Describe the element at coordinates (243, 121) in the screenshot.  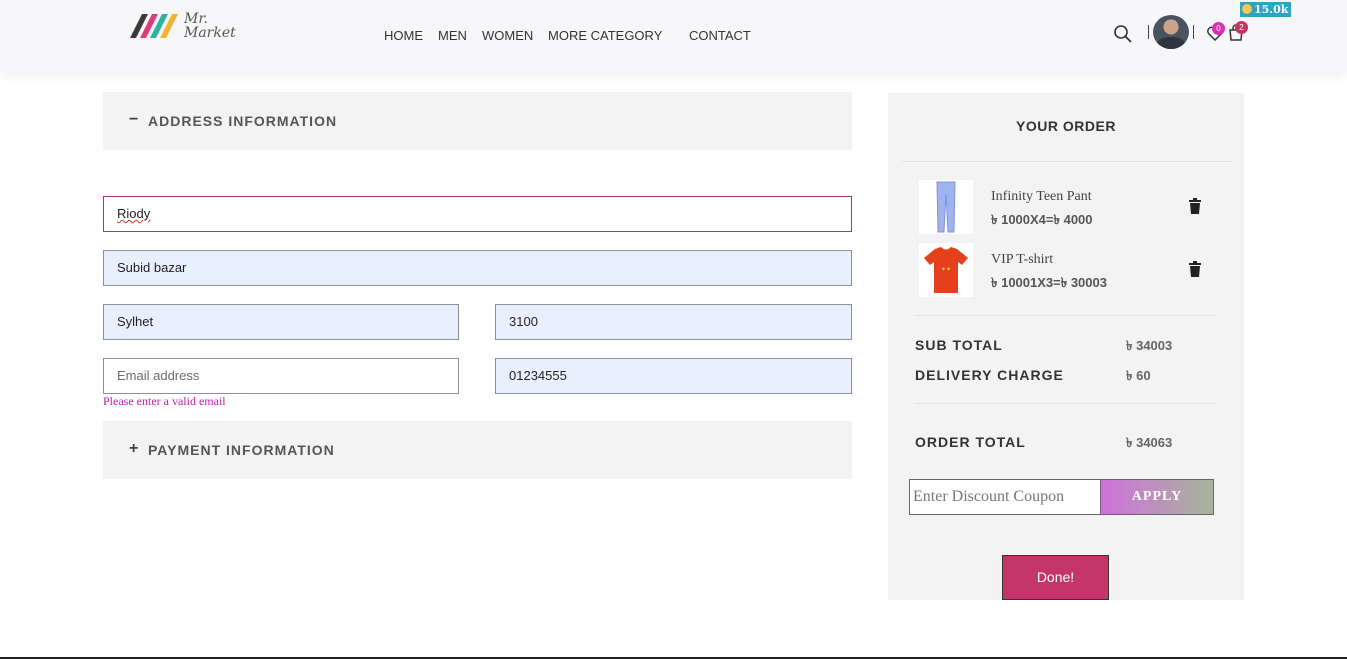
I see `address-section-title: ADDRESS INFORMATION` at that location.